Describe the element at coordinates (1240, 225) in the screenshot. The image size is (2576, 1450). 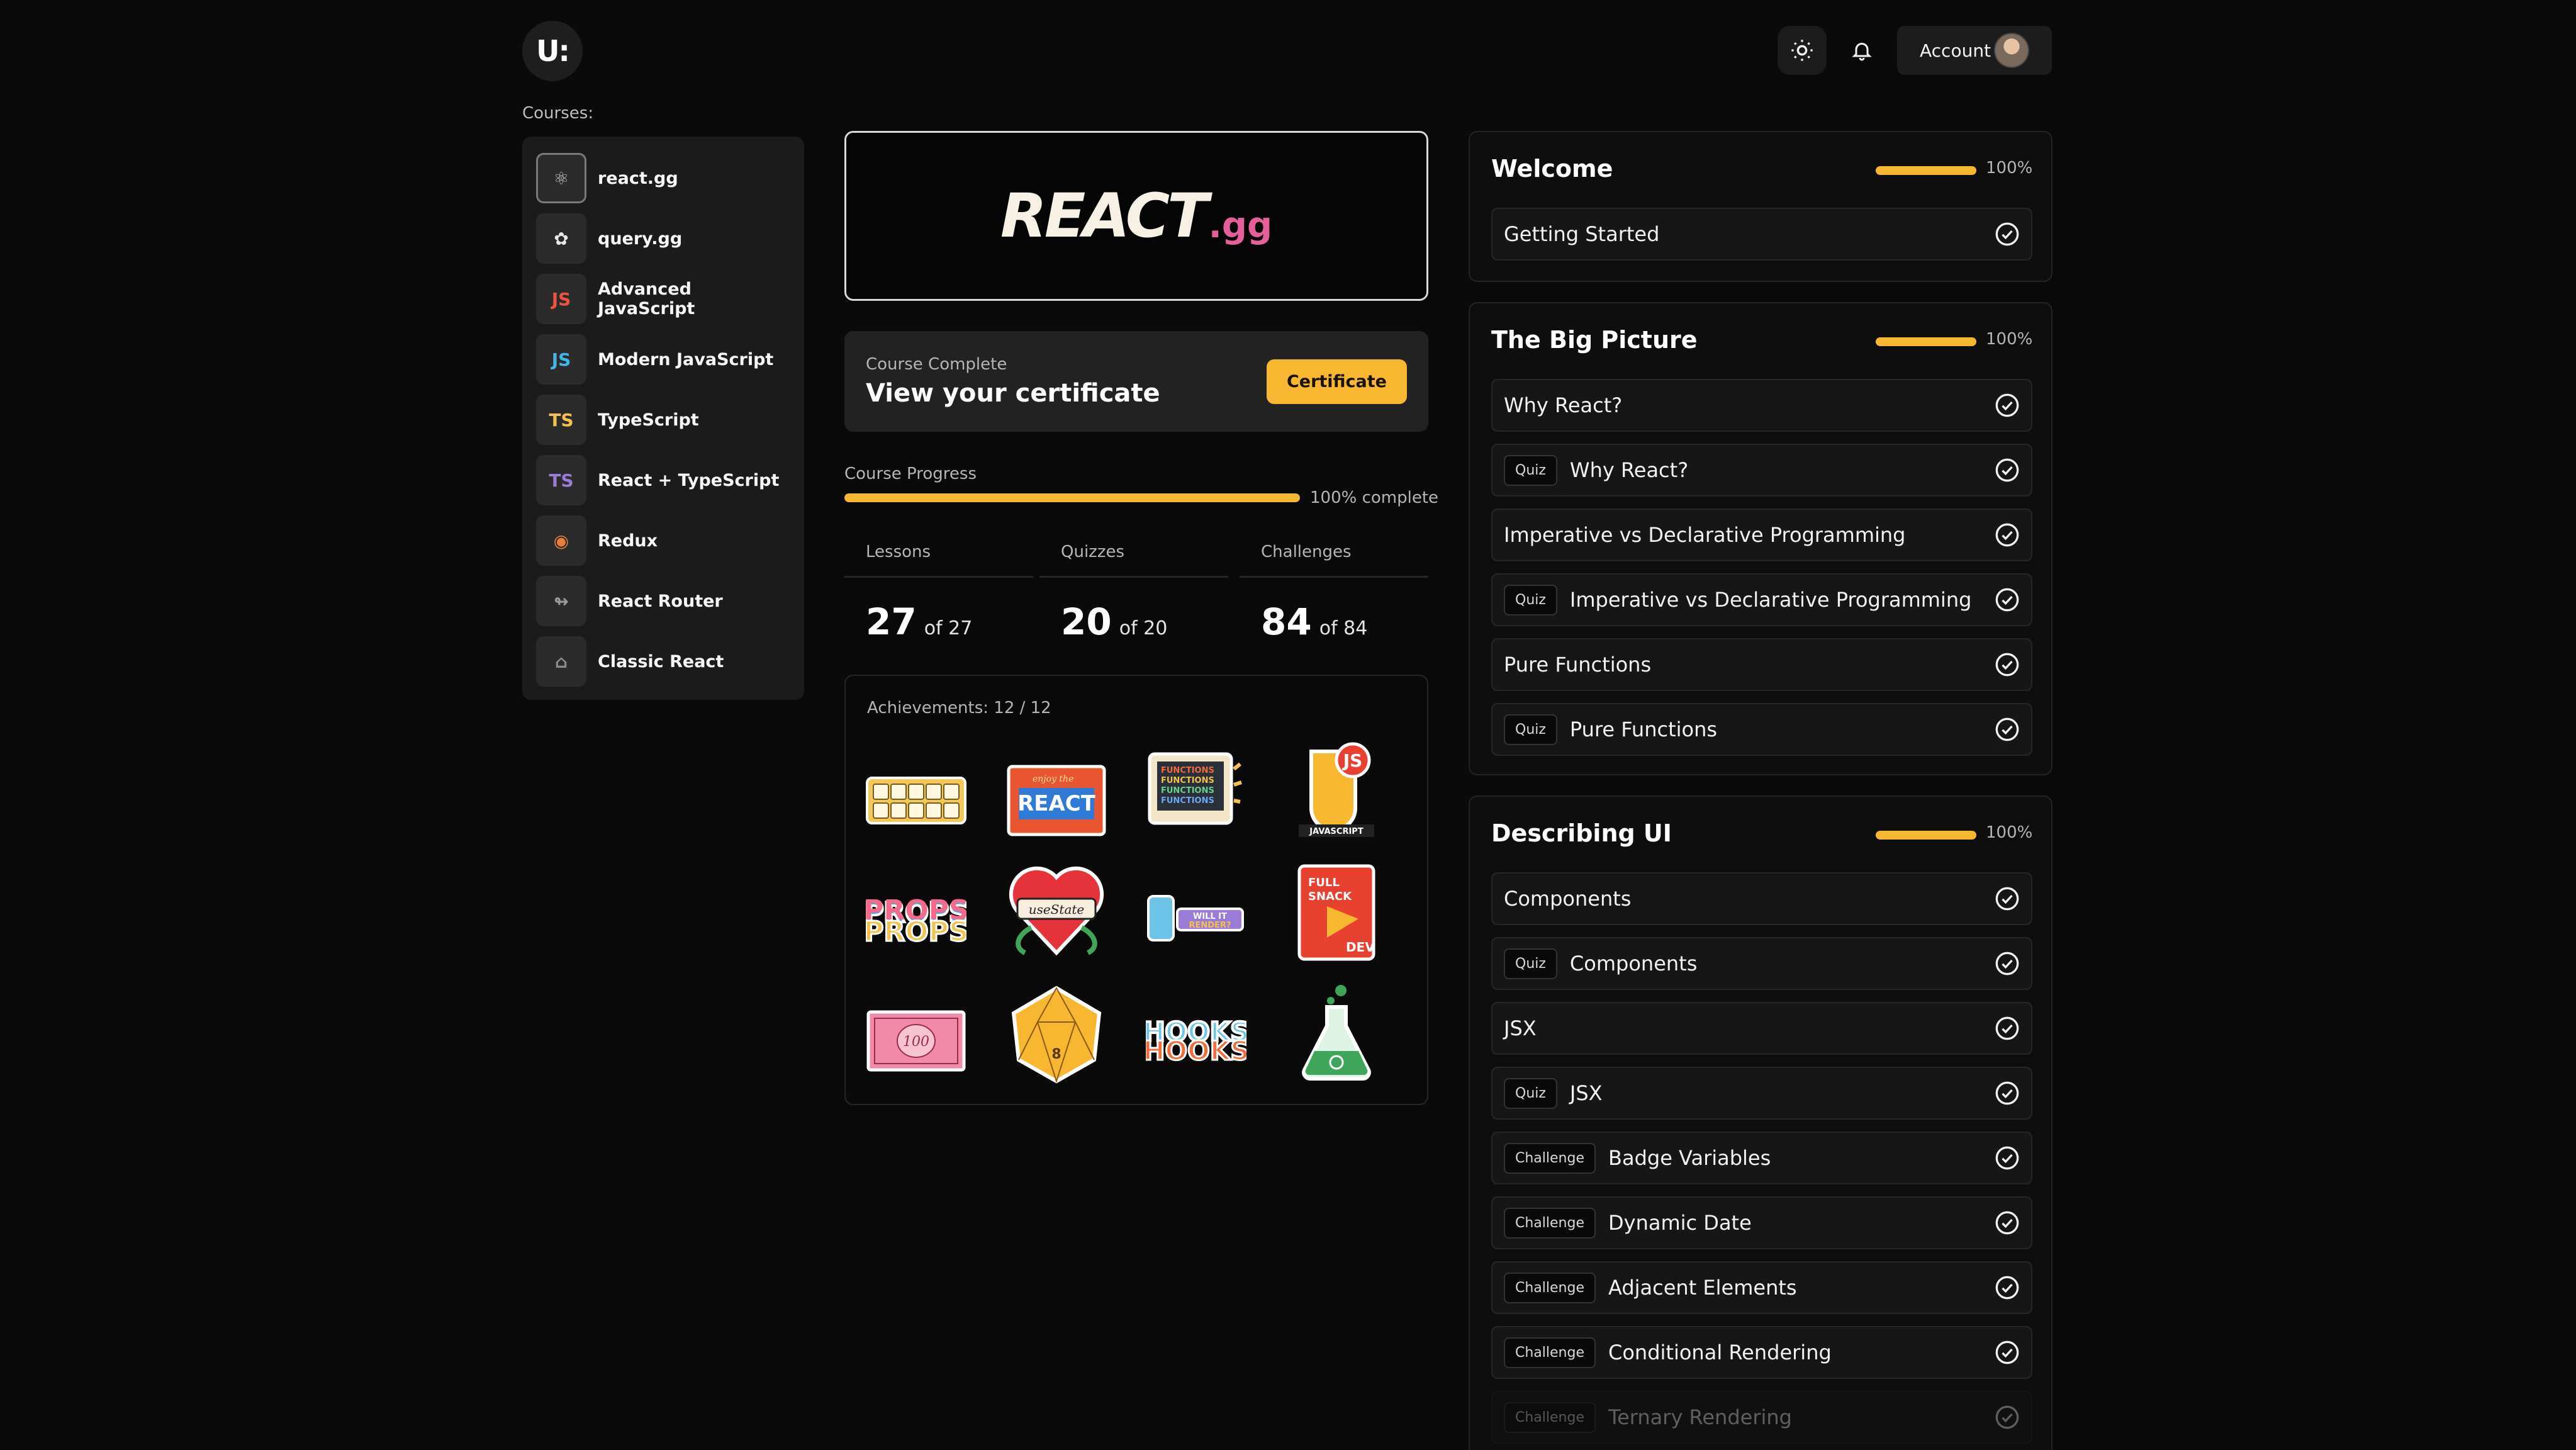
I see `brand-suffix: .gg` at that location.